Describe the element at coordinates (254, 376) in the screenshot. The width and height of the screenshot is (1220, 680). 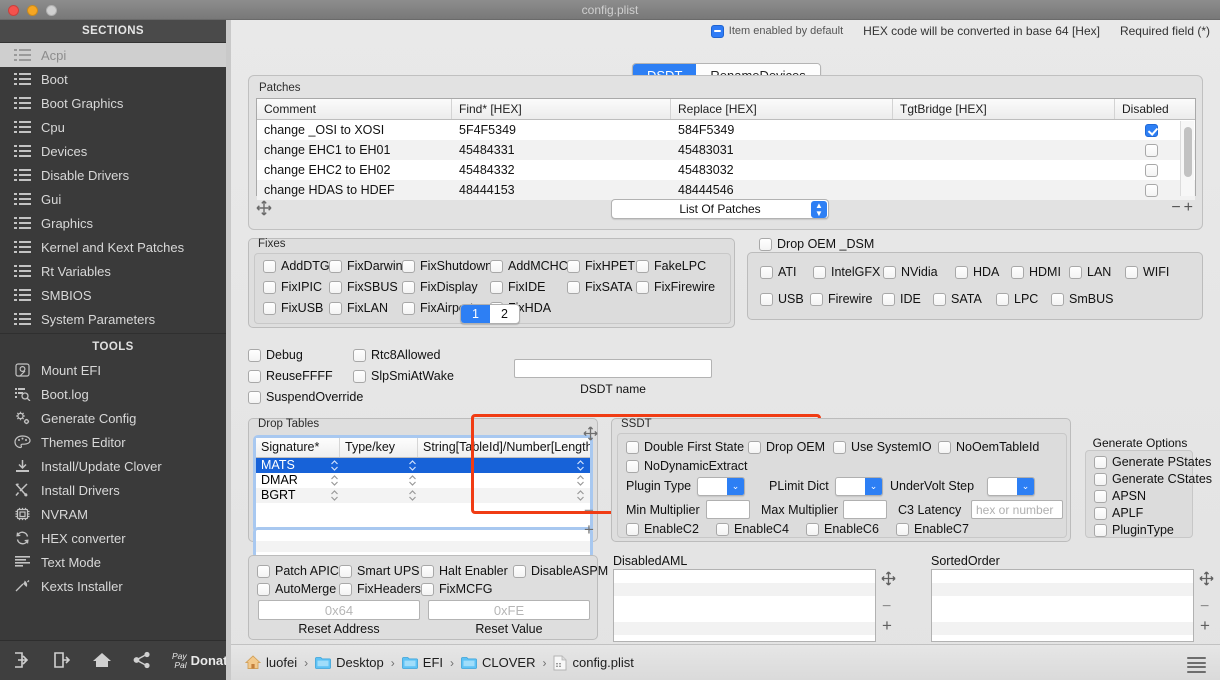
I see `reuseffff-checkbox` at that location.